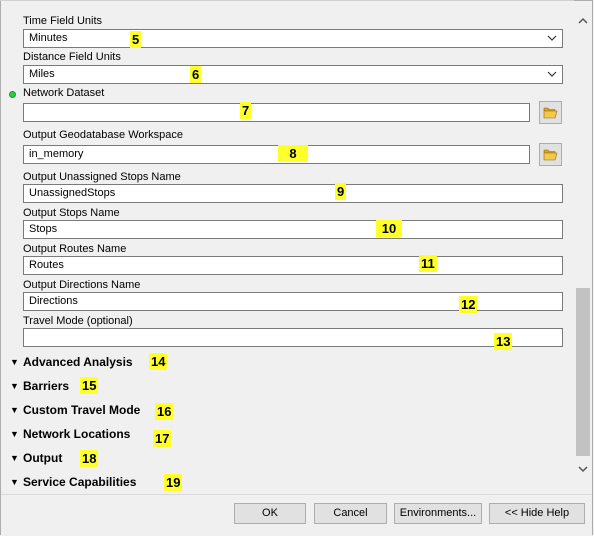 The width and height of the screenshot is (594, 536). Describe the element at coordinates (78, 362) in the screenshot. I see `section-label: Advanced Analysis` at that location.